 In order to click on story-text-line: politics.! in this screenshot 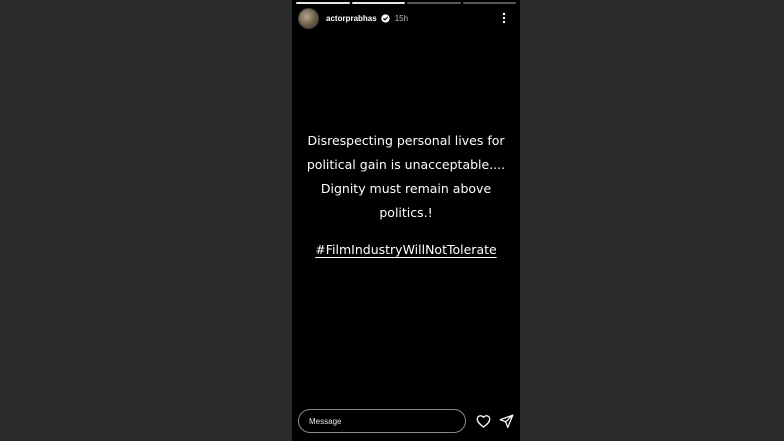, I will do `click(406, 212)`.